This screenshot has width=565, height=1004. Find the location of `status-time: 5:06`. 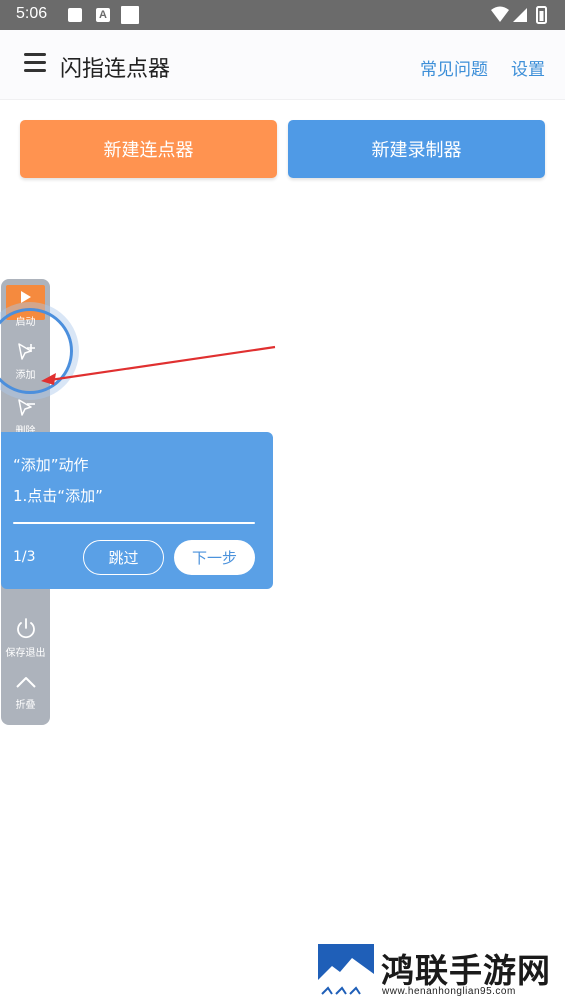

status-time: 5:06 is located at coordinates (32, 13).